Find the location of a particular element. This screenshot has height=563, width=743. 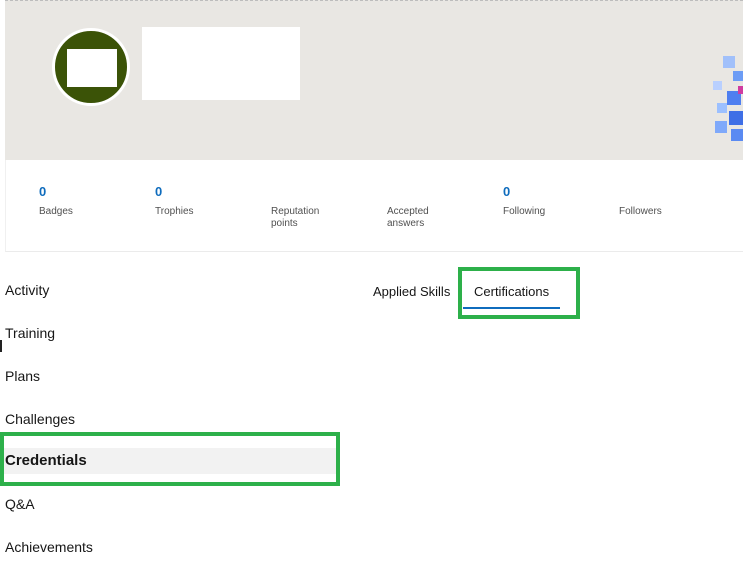

stat-following: 0 Following is located at coordinates (558, 201).